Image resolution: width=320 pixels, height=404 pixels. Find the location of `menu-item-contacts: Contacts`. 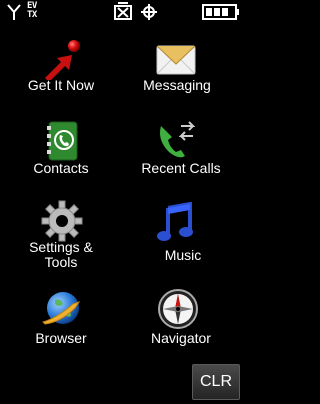

menu-item-contacts: Contacts is located at coordinates (61, 151).